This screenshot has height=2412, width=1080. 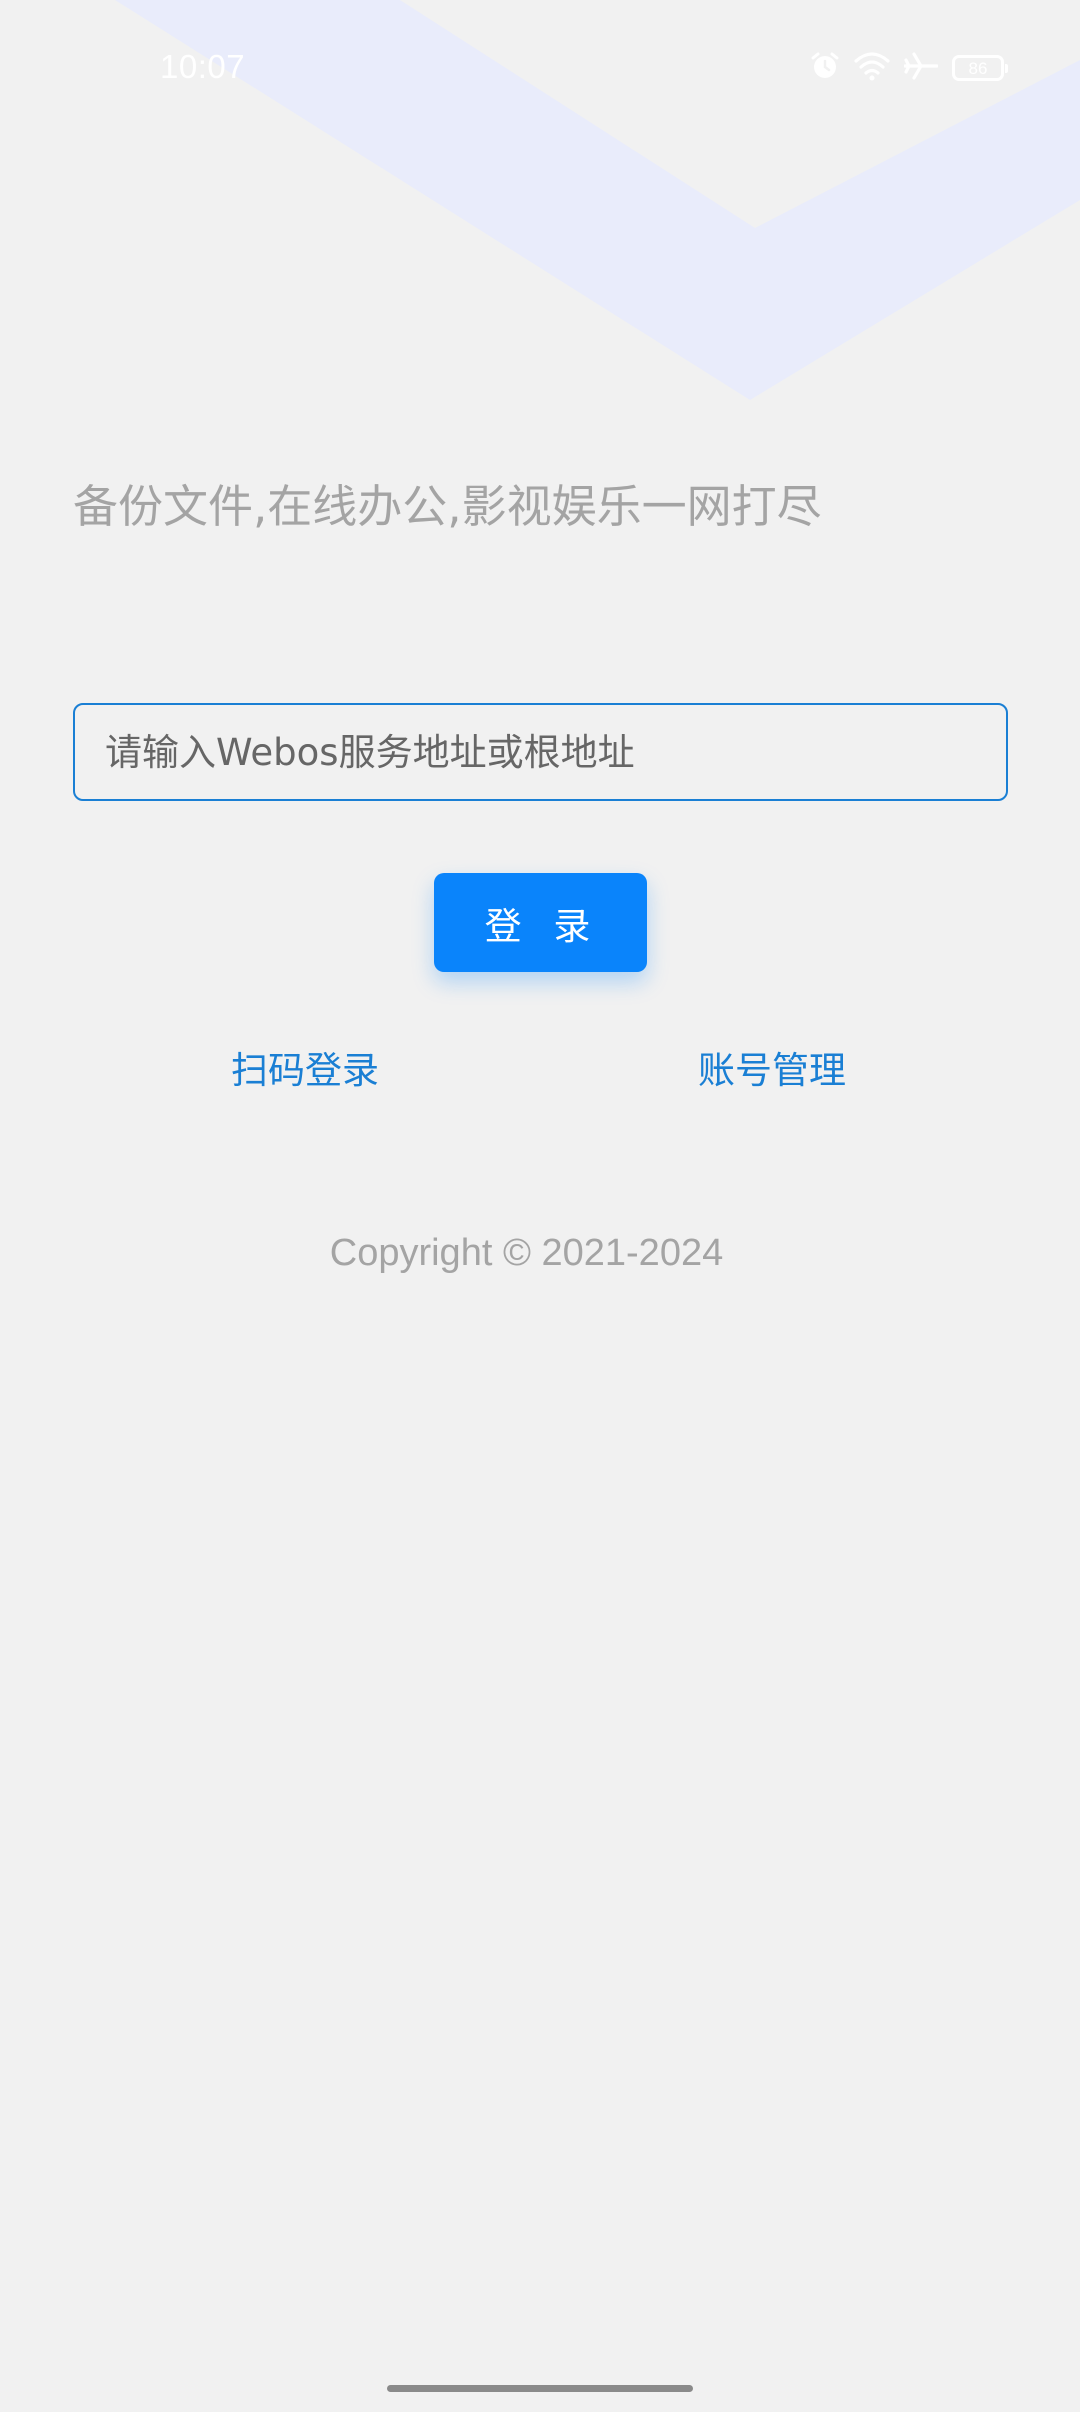 What do you see at coordinates (772, 1067) in the screenshot?
I see `account-manage-link: 账号管理` at bounding box center [772, 1067].